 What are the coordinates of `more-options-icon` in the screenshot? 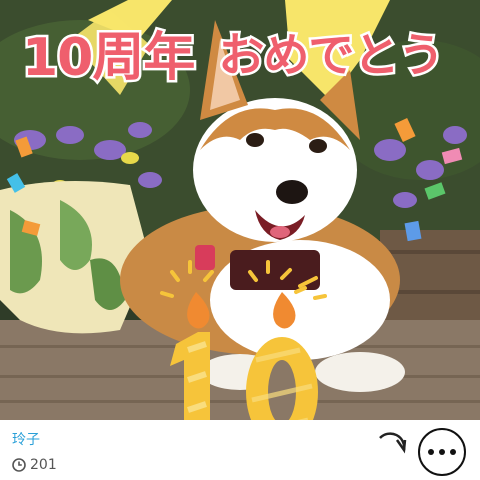 It's located at (431, 452).